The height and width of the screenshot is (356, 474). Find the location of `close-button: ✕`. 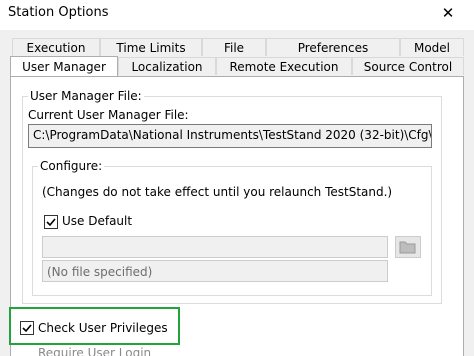

close-button: ✕ is located at coordinates (448, 13).